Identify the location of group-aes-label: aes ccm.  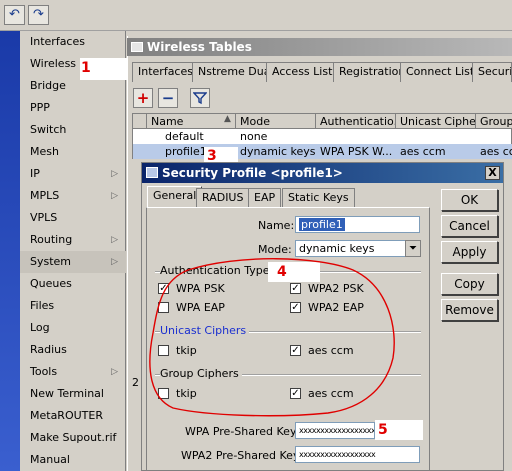
(331, 393).